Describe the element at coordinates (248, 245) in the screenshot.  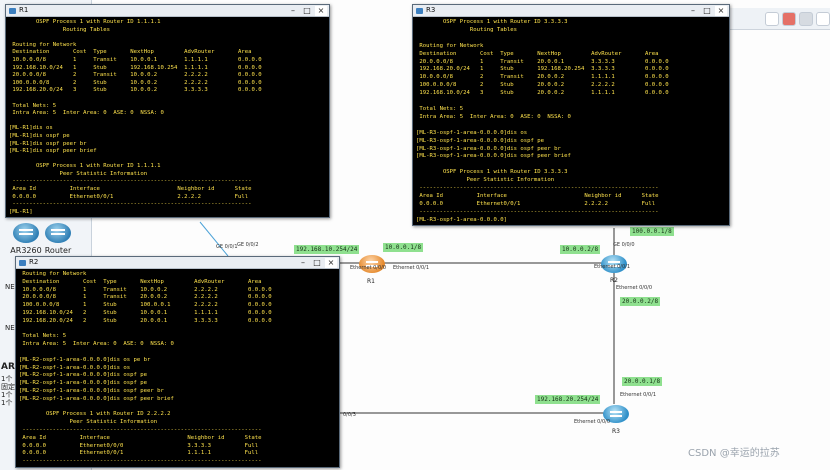
I see `interface-label: GE 0/0/2` at that location.